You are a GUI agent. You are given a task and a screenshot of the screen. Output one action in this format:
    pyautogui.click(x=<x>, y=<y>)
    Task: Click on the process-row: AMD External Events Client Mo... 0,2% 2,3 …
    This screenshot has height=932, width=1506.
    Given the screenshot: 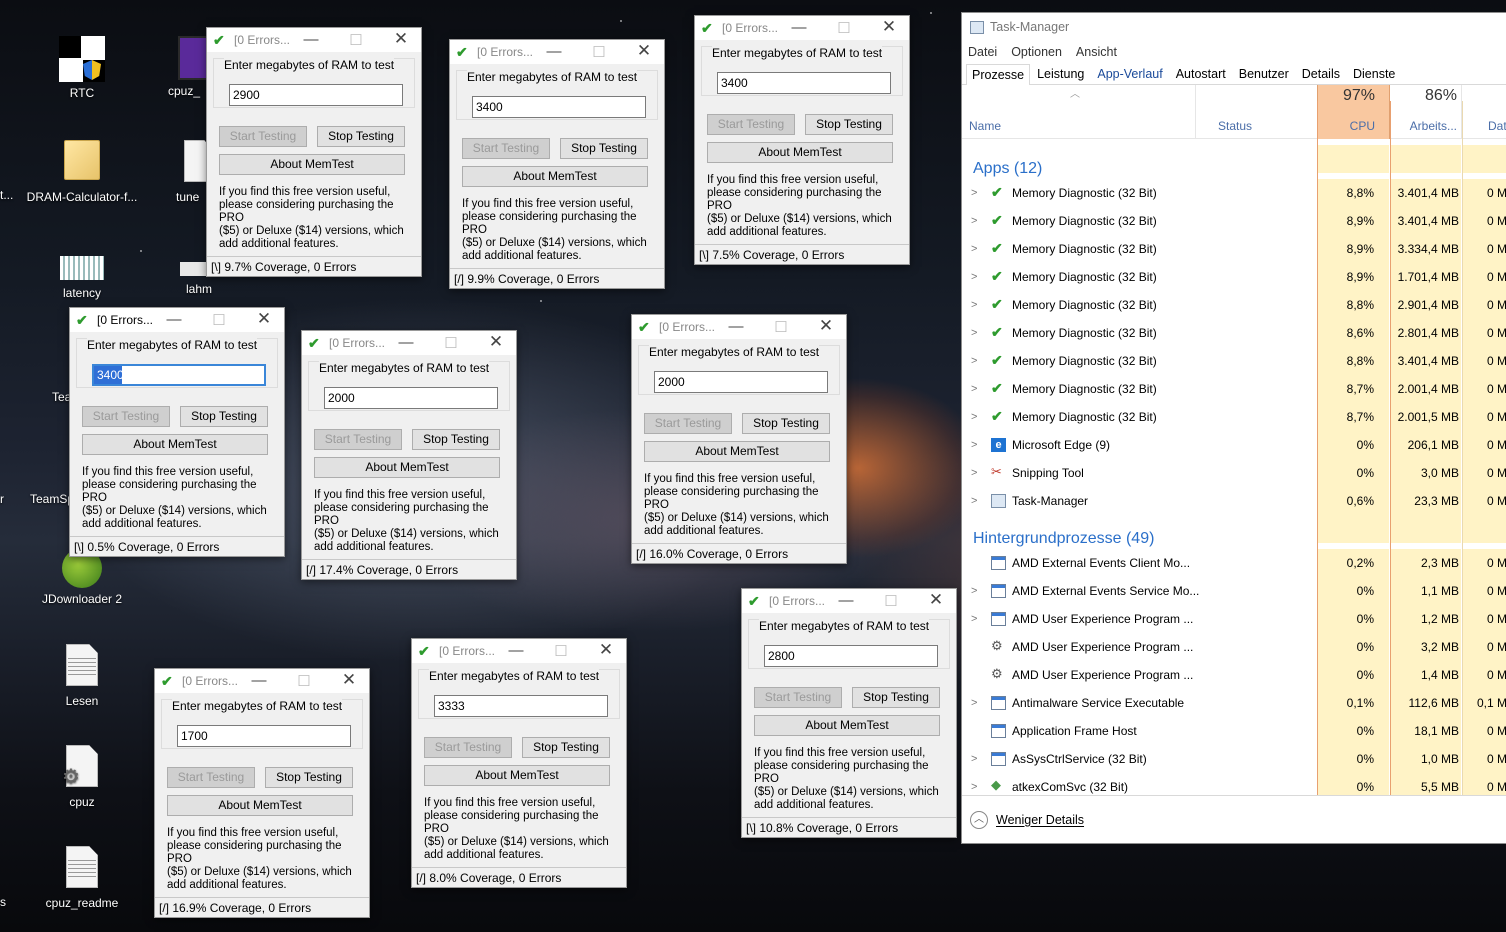 What is the action you would take?
    pyautogui.click(x=1234, y=563)
    